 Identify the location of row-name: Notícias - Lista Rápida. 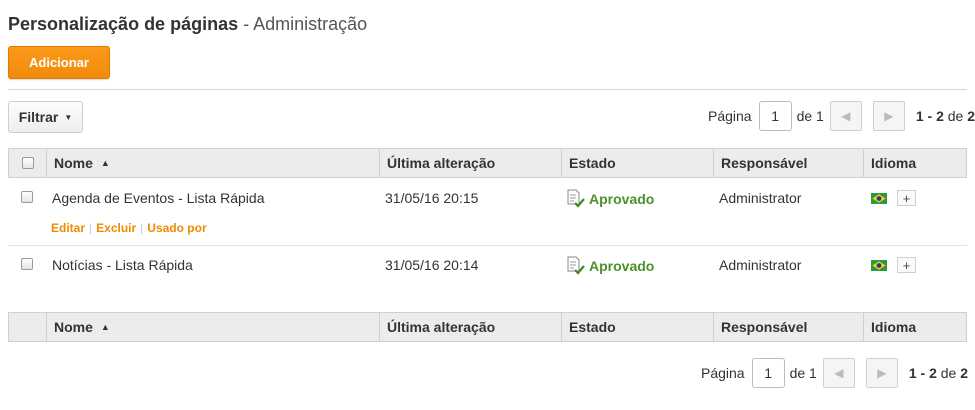
(122, 265).